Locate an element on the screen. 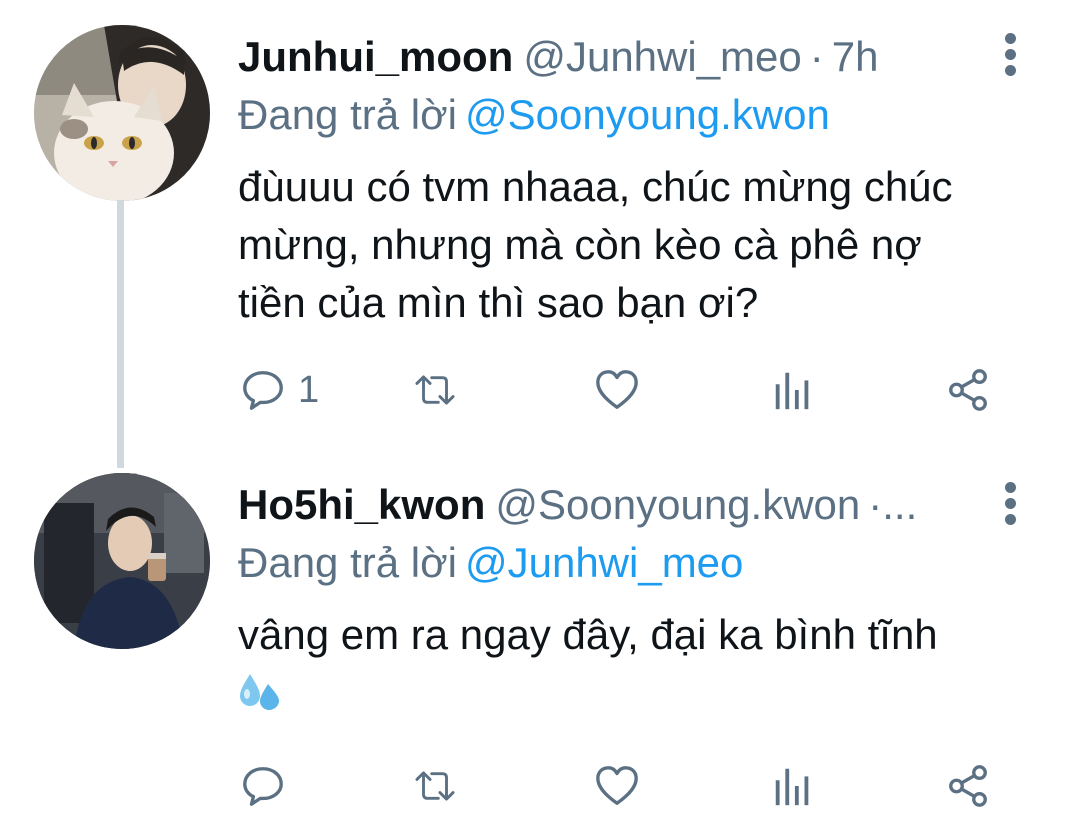 The image size is (1080, 826). tweet-actions is located at coordinates (540, 786).